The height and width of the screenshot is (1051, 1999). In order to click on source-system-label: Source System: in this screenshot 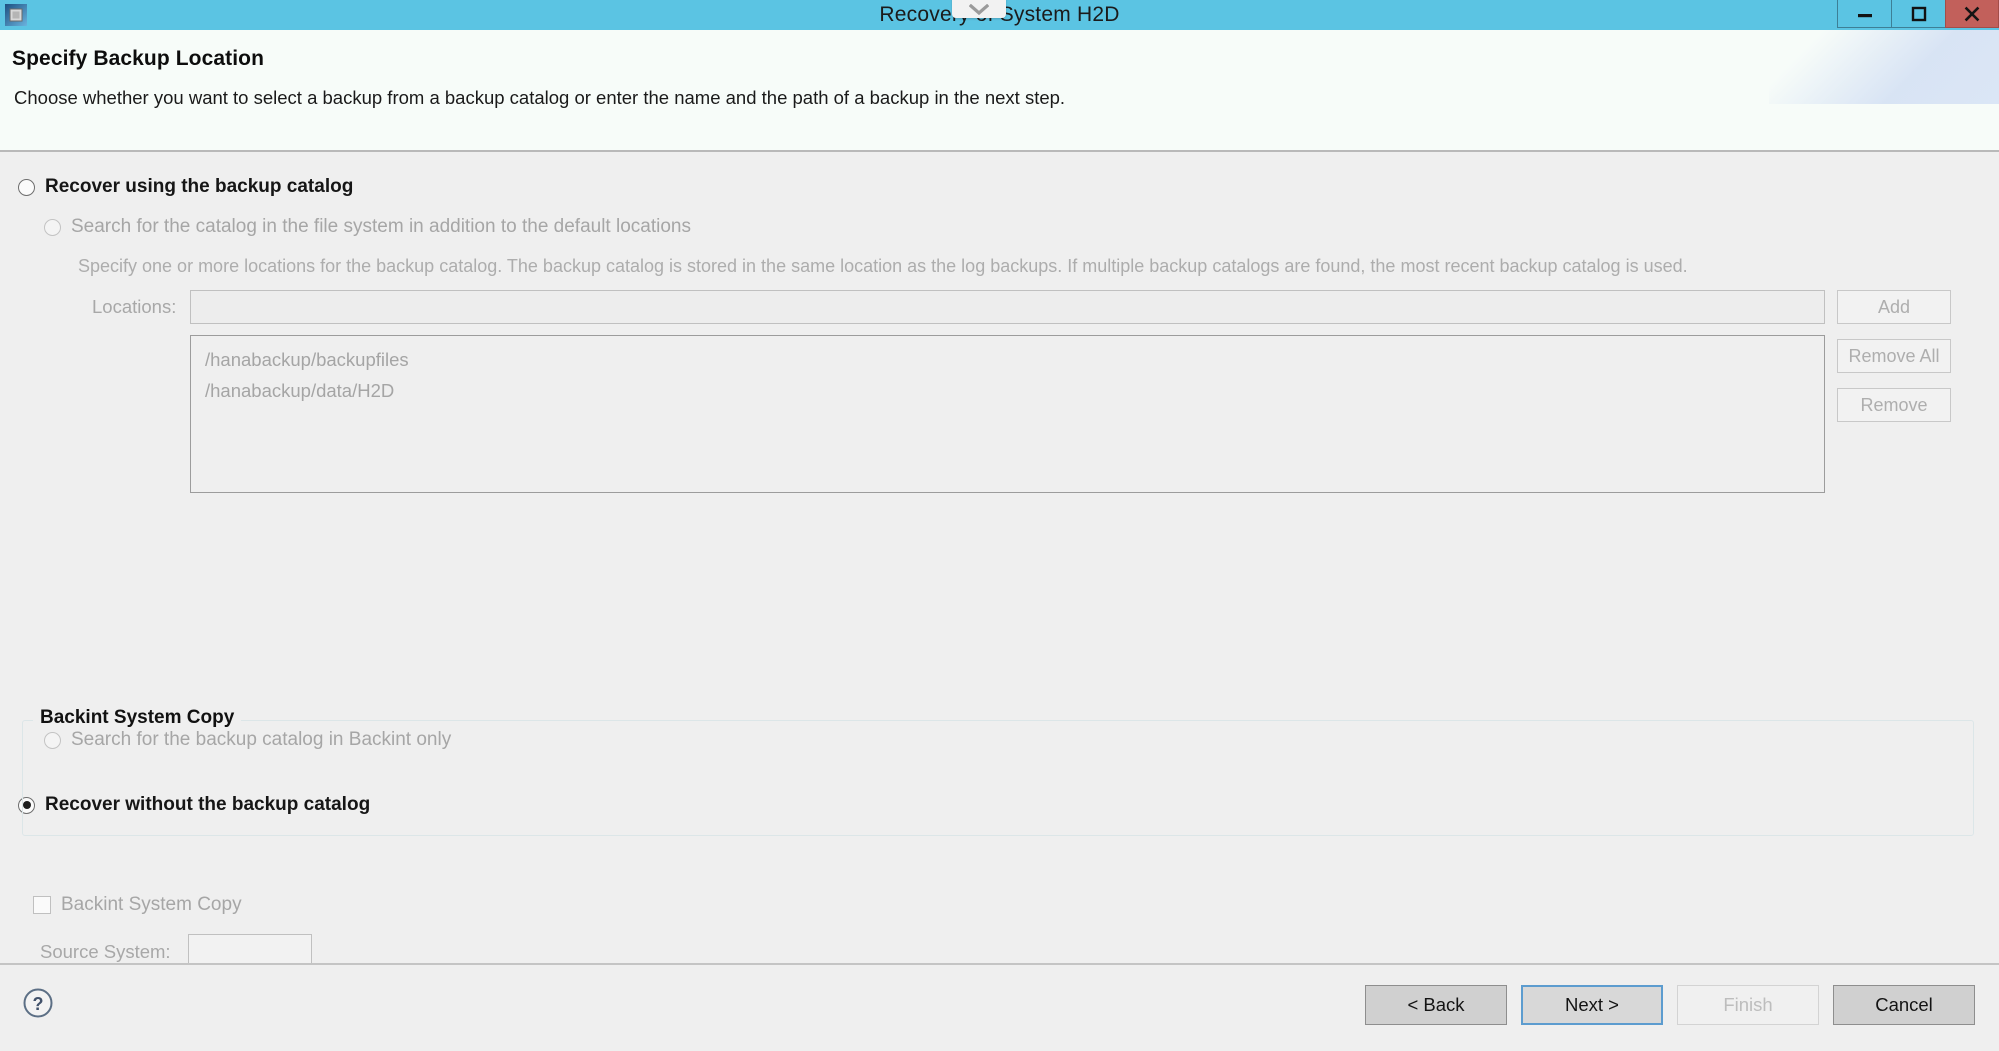, I will do `click(105, 951)`.